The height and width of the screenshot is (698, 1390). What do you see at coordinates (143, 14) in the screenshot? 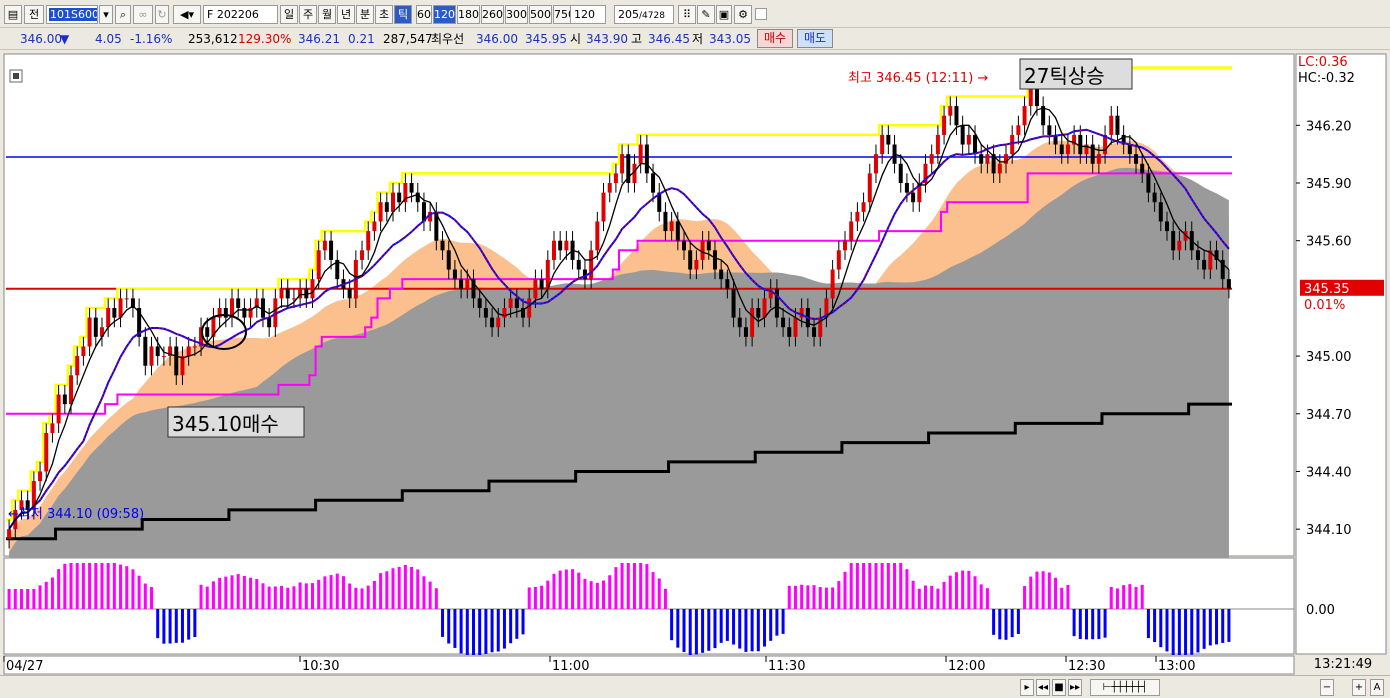
I see `link-icon: ∞` at bounding box center [143, 14].